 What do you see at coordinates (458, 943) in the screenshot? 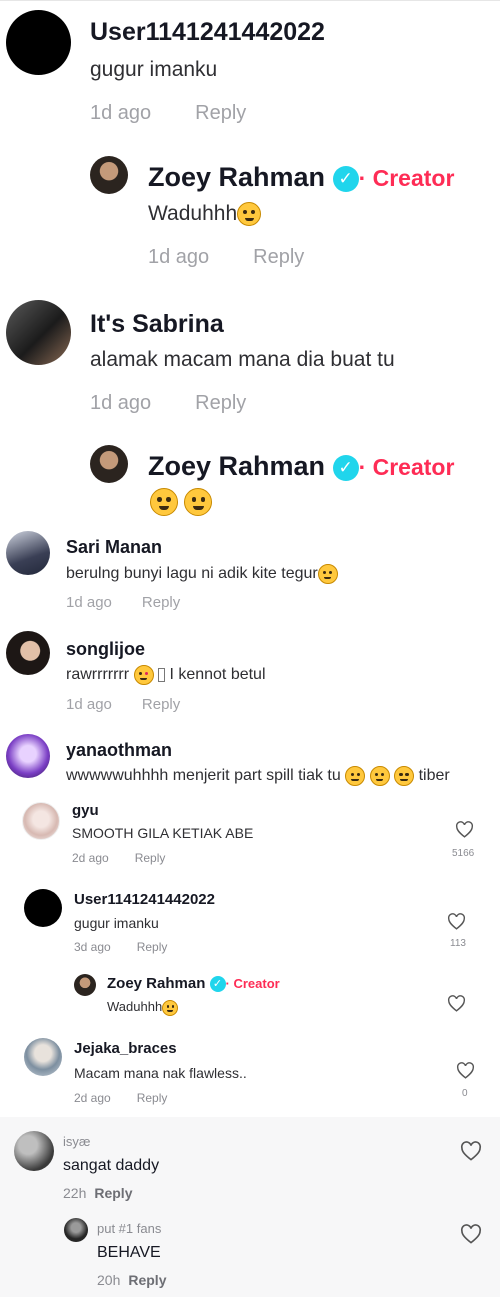
I see `like-count: 113` at bounding box center [458, 943].